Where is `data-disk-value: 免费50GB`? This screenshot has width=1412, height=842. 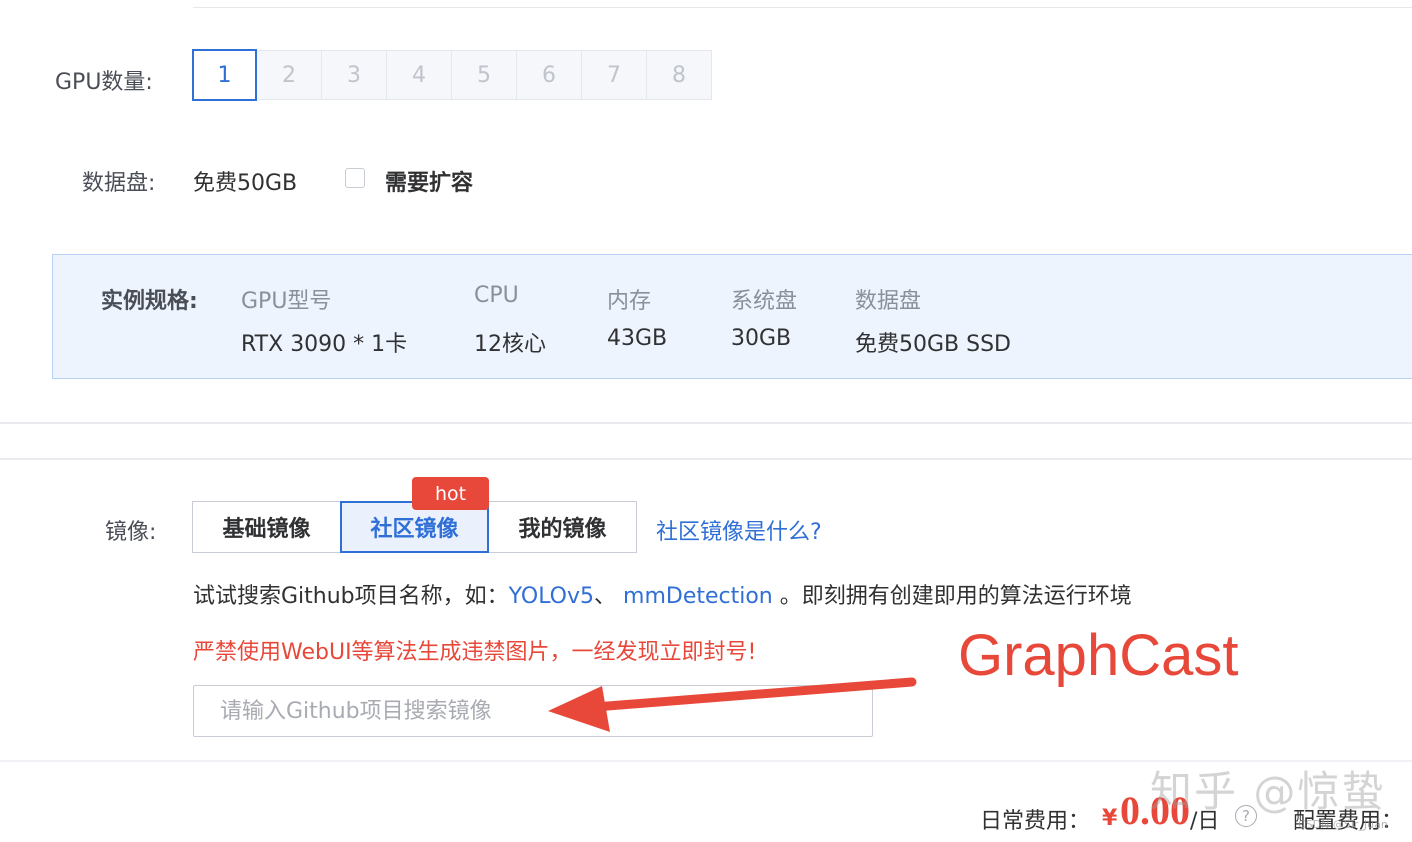
data-disk-value: 免费50GB is located at coordinates (245, 183).